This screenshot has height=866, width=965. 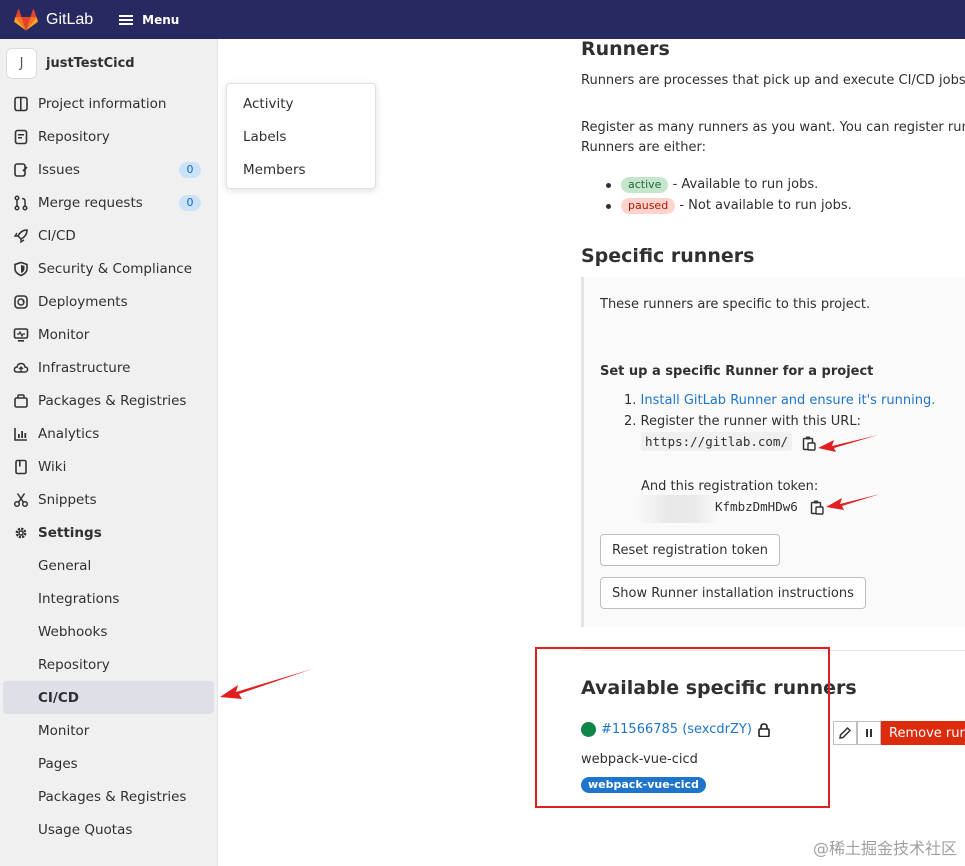 What do you see at coordinates (52, 466) in the screenshot?
I see `sidebar-item-label: Wiki` at bounding box center [52, 466].